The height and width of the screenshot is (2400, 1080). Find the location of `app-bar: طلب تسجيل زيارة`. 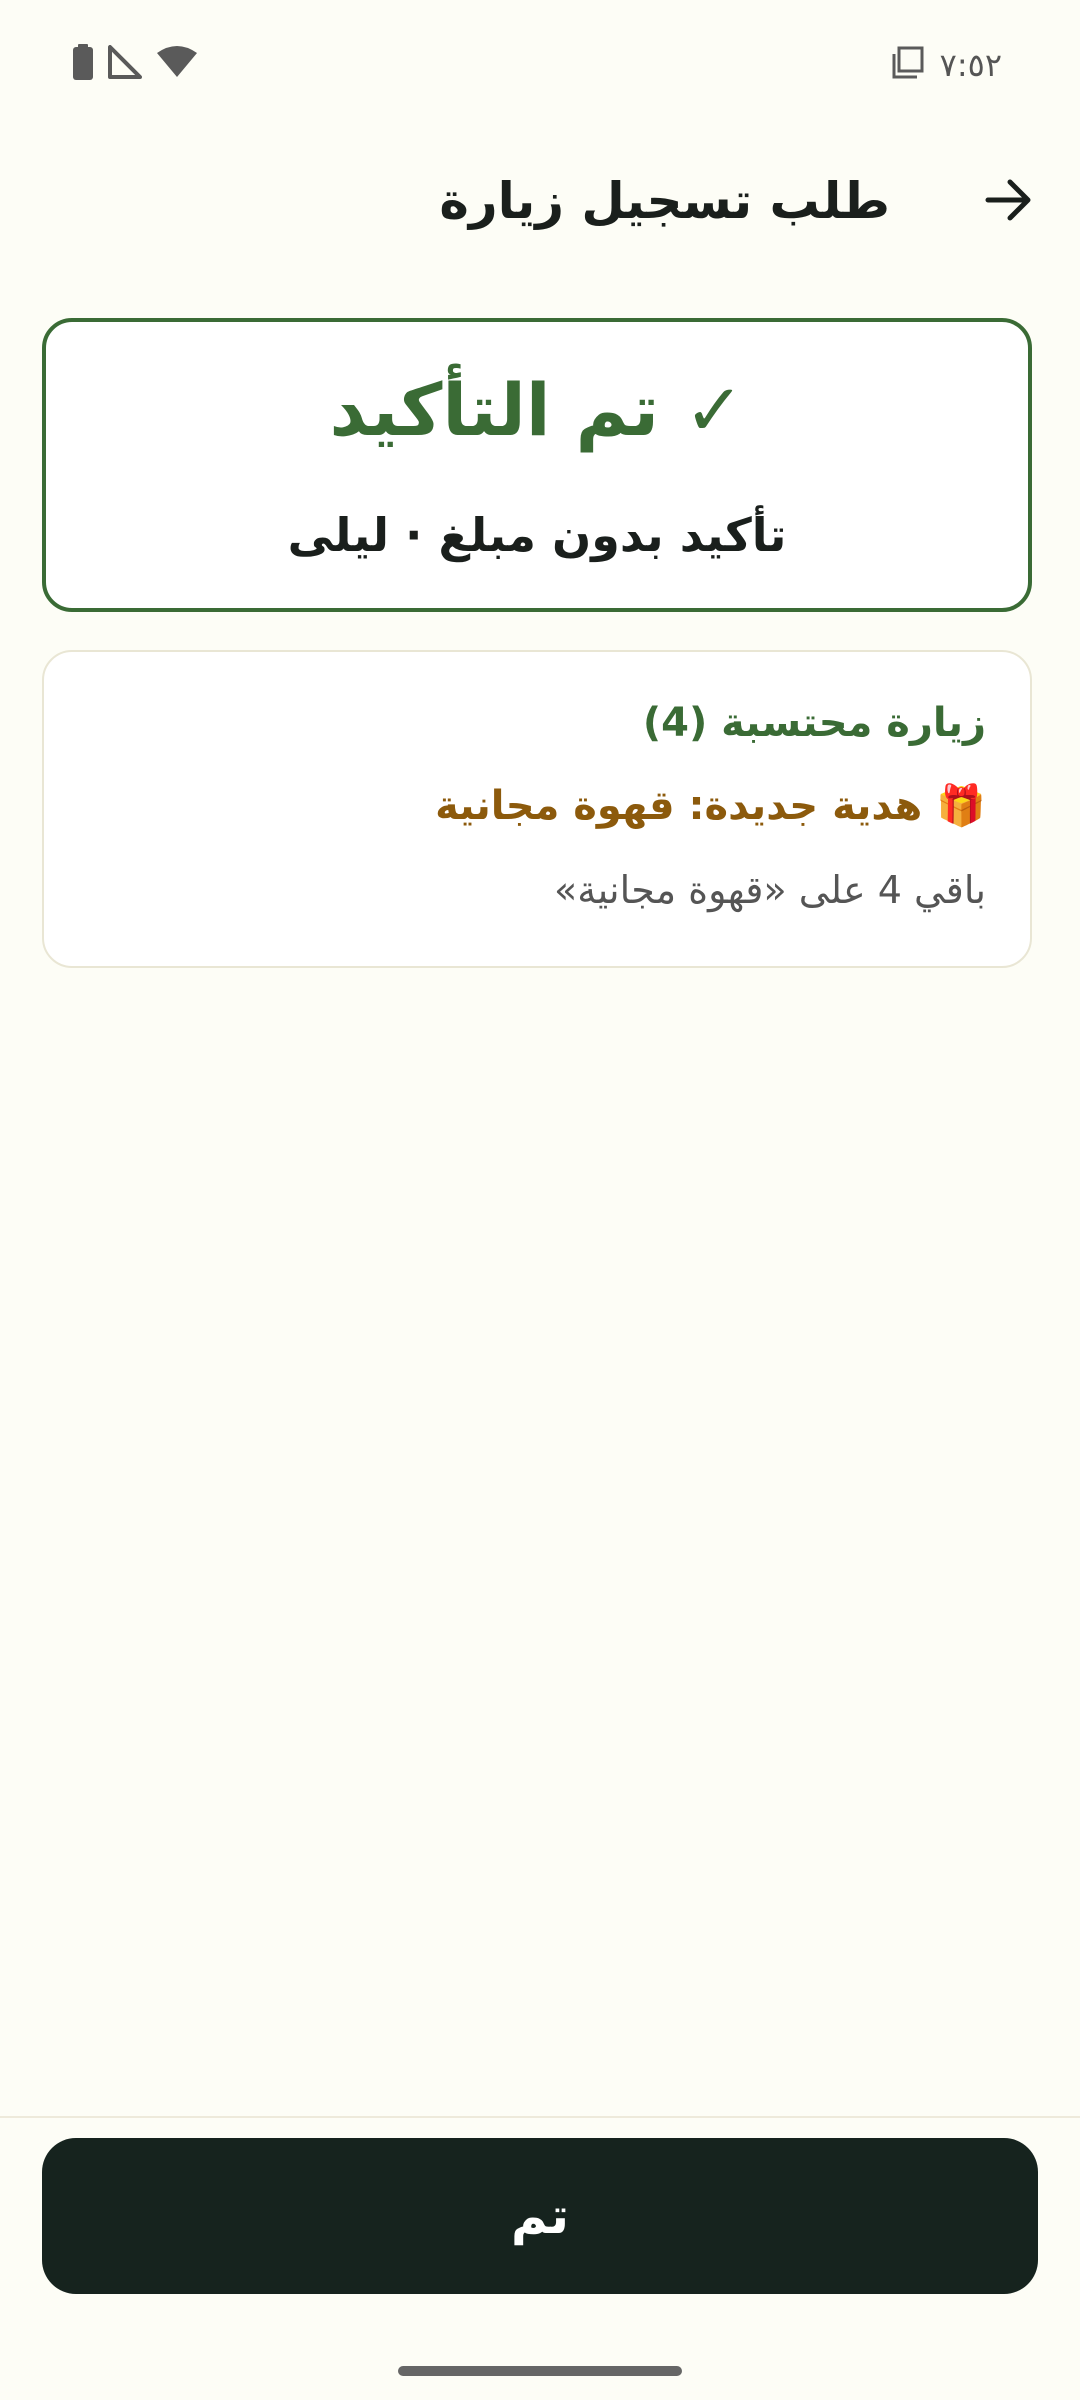

app-bar: طلب تسجيل زيارة is located at coordinates (540, 200).